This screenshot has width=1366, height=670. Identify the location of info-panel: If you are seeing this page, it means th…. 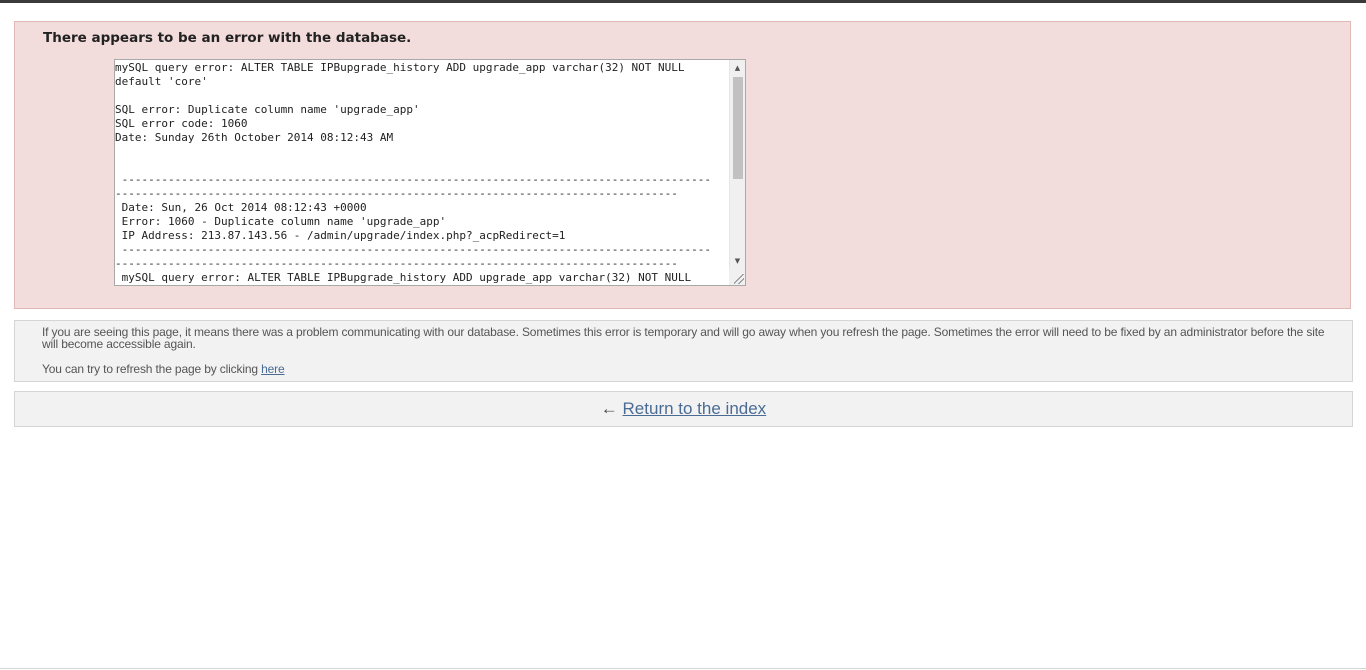
(683, 351).